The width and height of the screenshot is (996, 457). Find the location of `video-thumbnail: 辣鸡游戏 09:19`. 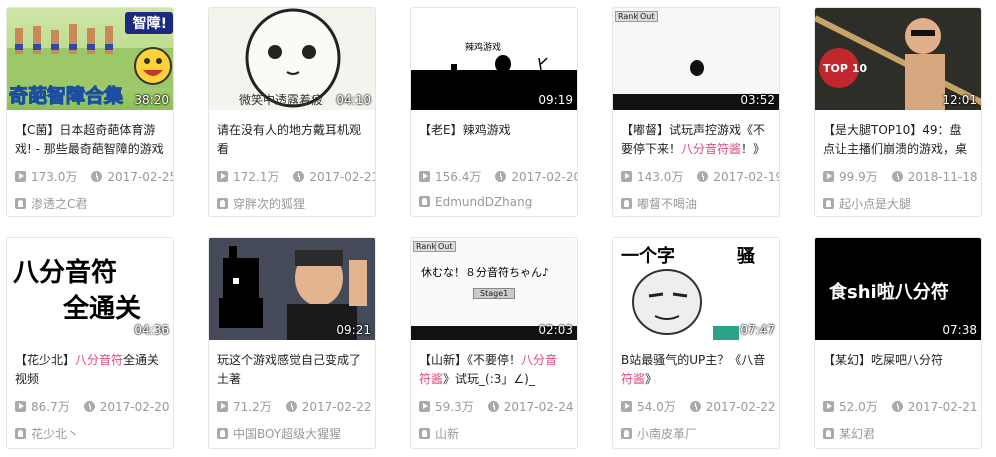

video-thumbnail: 辣鸡游戏 09:19 is located at coordinates (494, 59).